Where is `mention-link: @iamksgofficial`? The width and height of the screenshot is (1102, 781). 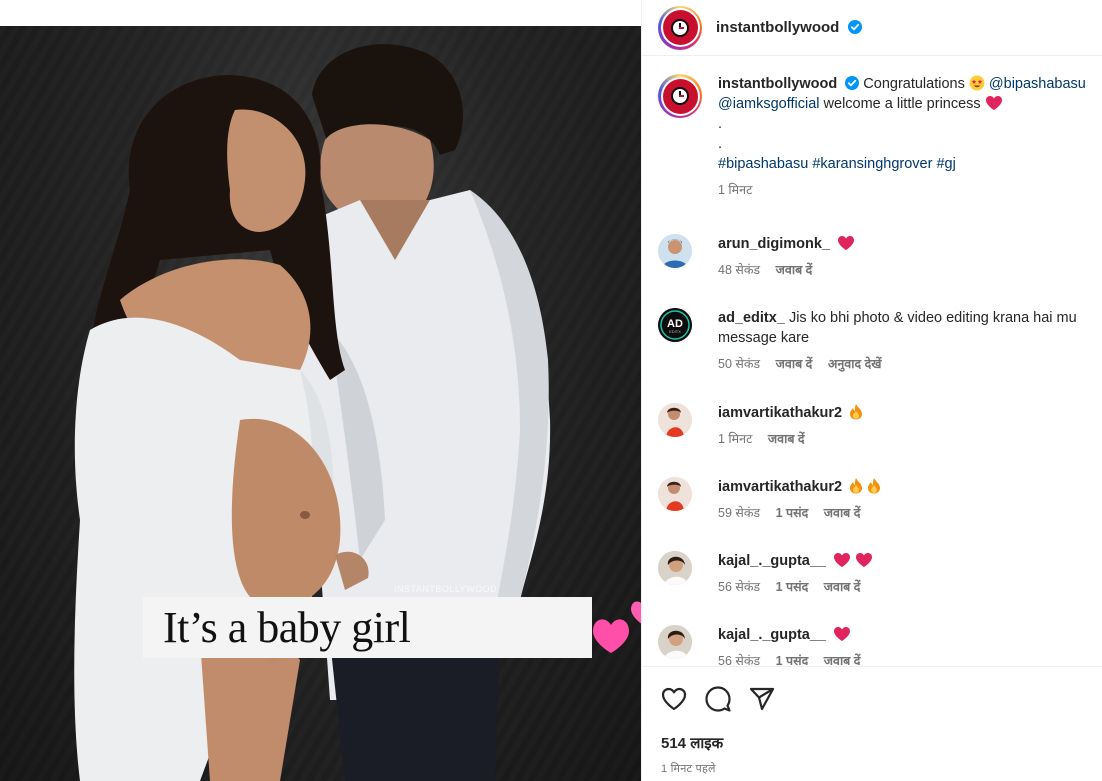
mention-link: @iamksgofficial is located at coordinates (769, 104).